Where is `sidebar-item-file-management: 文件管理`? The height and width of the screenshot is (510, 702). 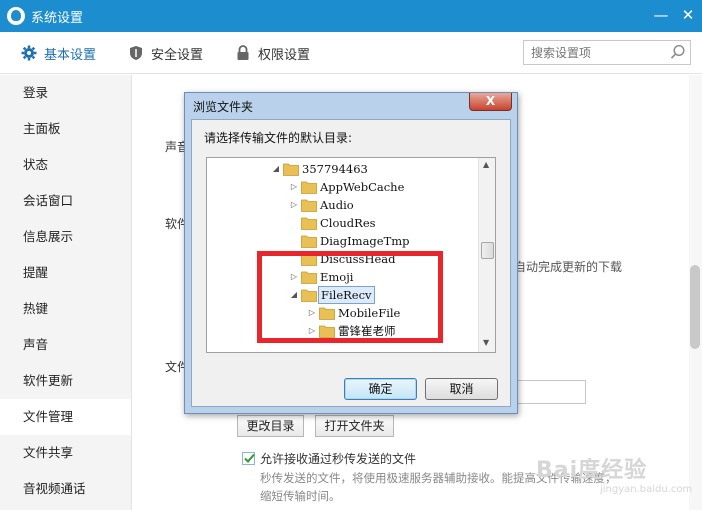
sidebar-item-file-management: 文件管理 is located at coordinates (65, 417).